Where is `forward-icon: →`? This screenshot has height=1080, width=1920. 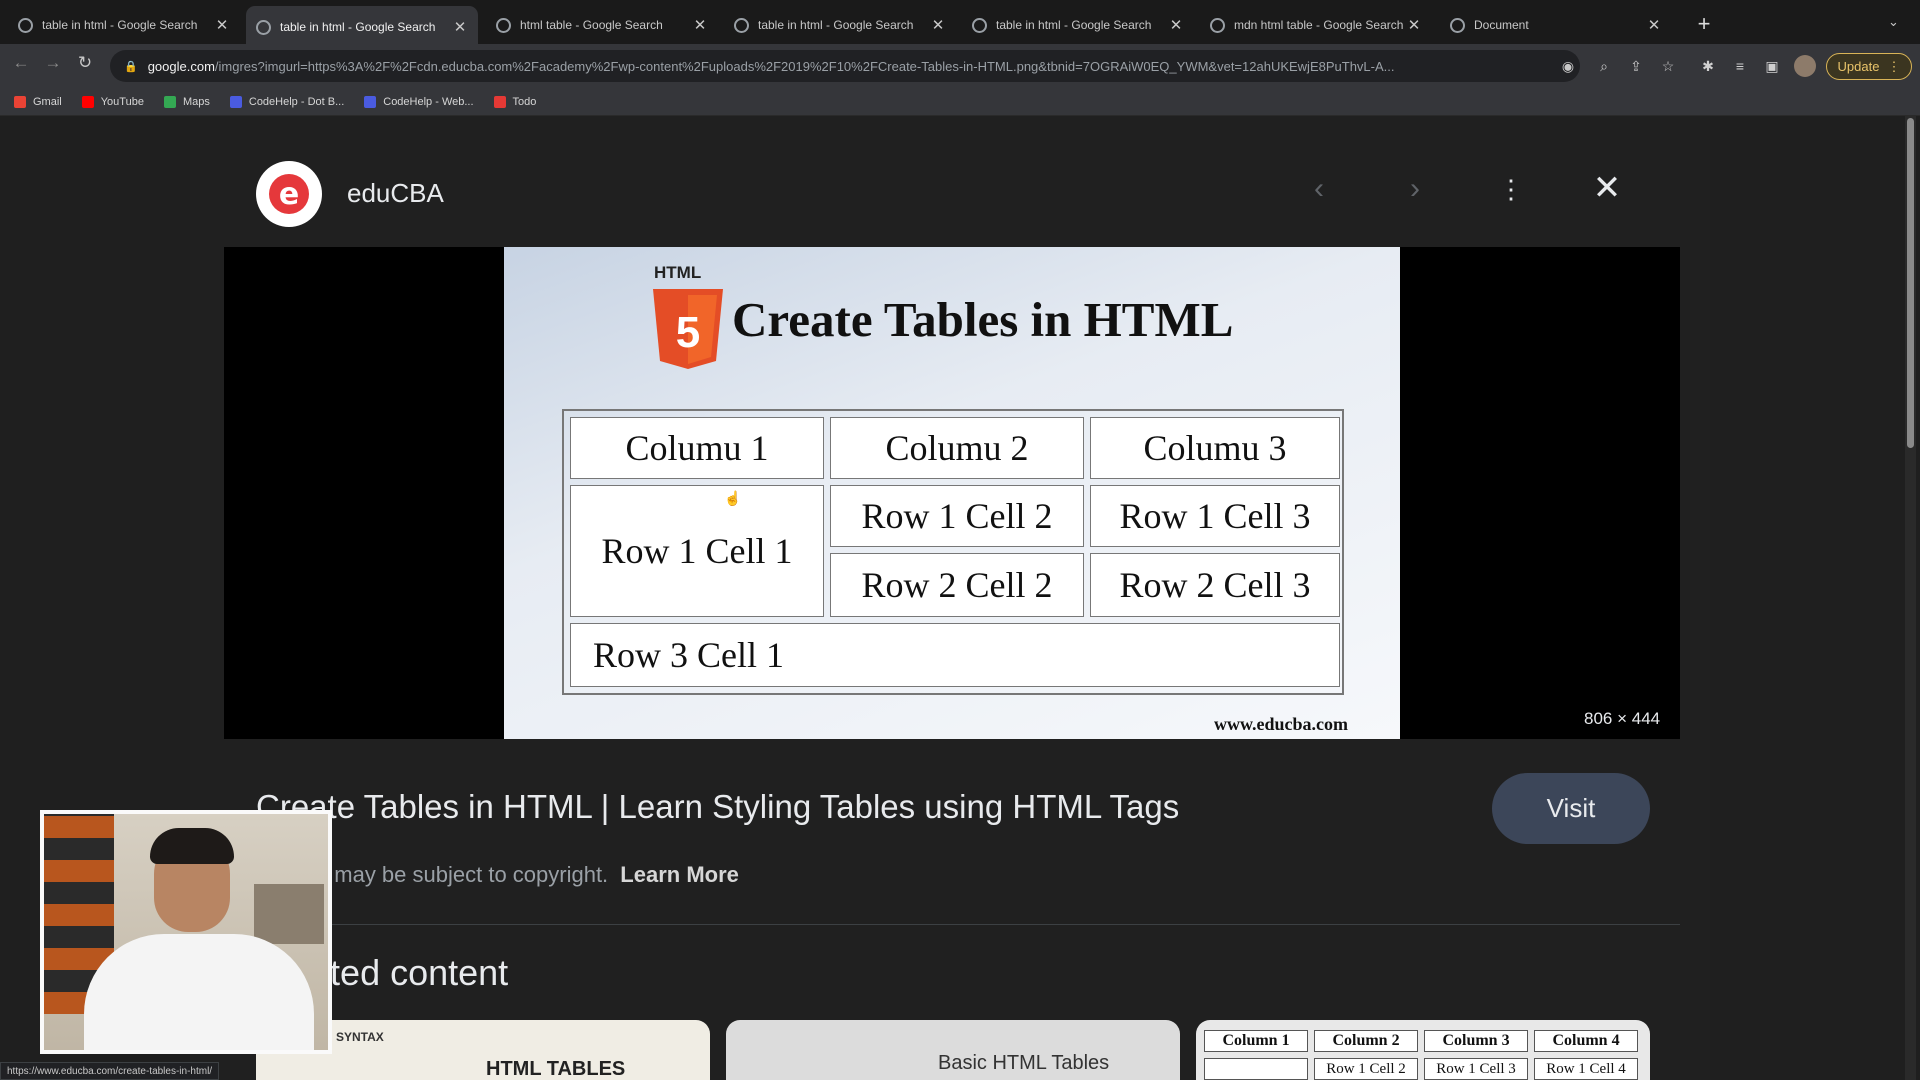 forward-icon: → is located at coordinates (53, 63).